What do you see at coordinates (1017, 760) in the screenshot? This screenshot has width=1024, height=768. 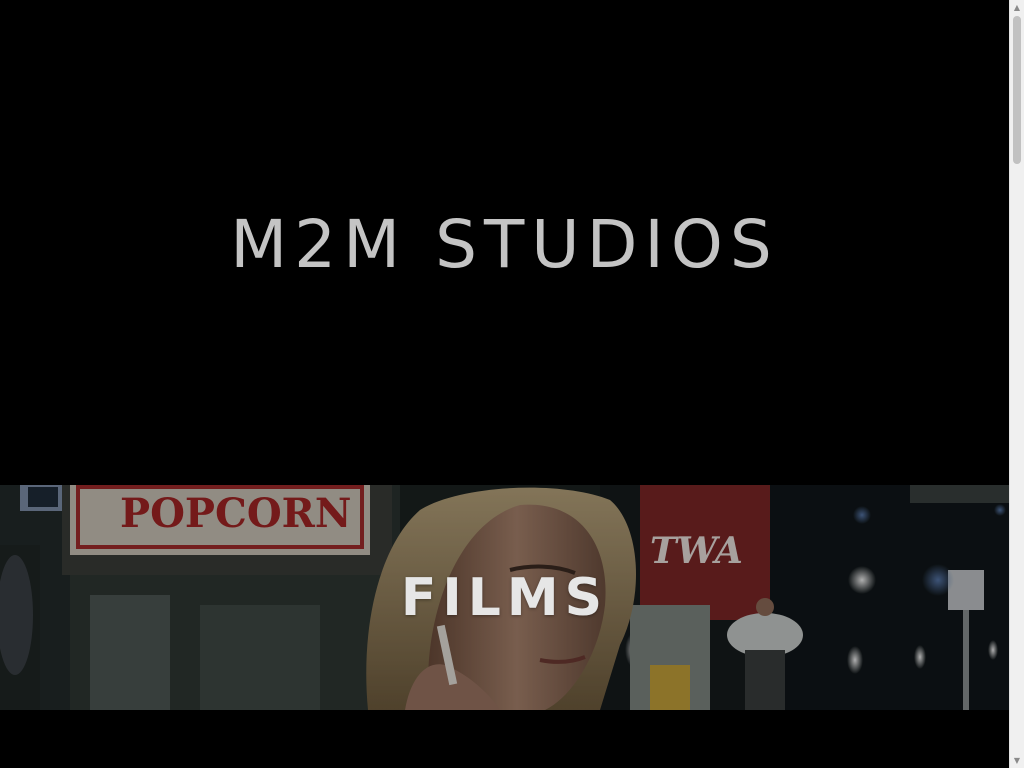 I see `triangle-down-icon: ▼` at bounding box center [1017, 760].